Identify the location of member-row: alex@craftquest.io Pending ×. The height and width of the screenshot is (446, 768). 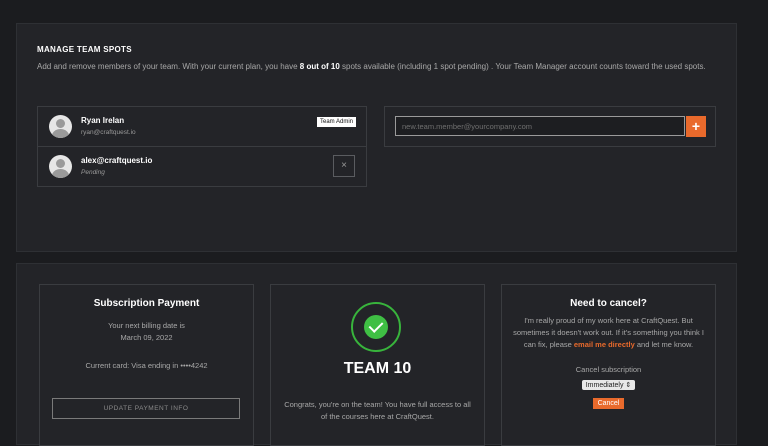
(202, 167).